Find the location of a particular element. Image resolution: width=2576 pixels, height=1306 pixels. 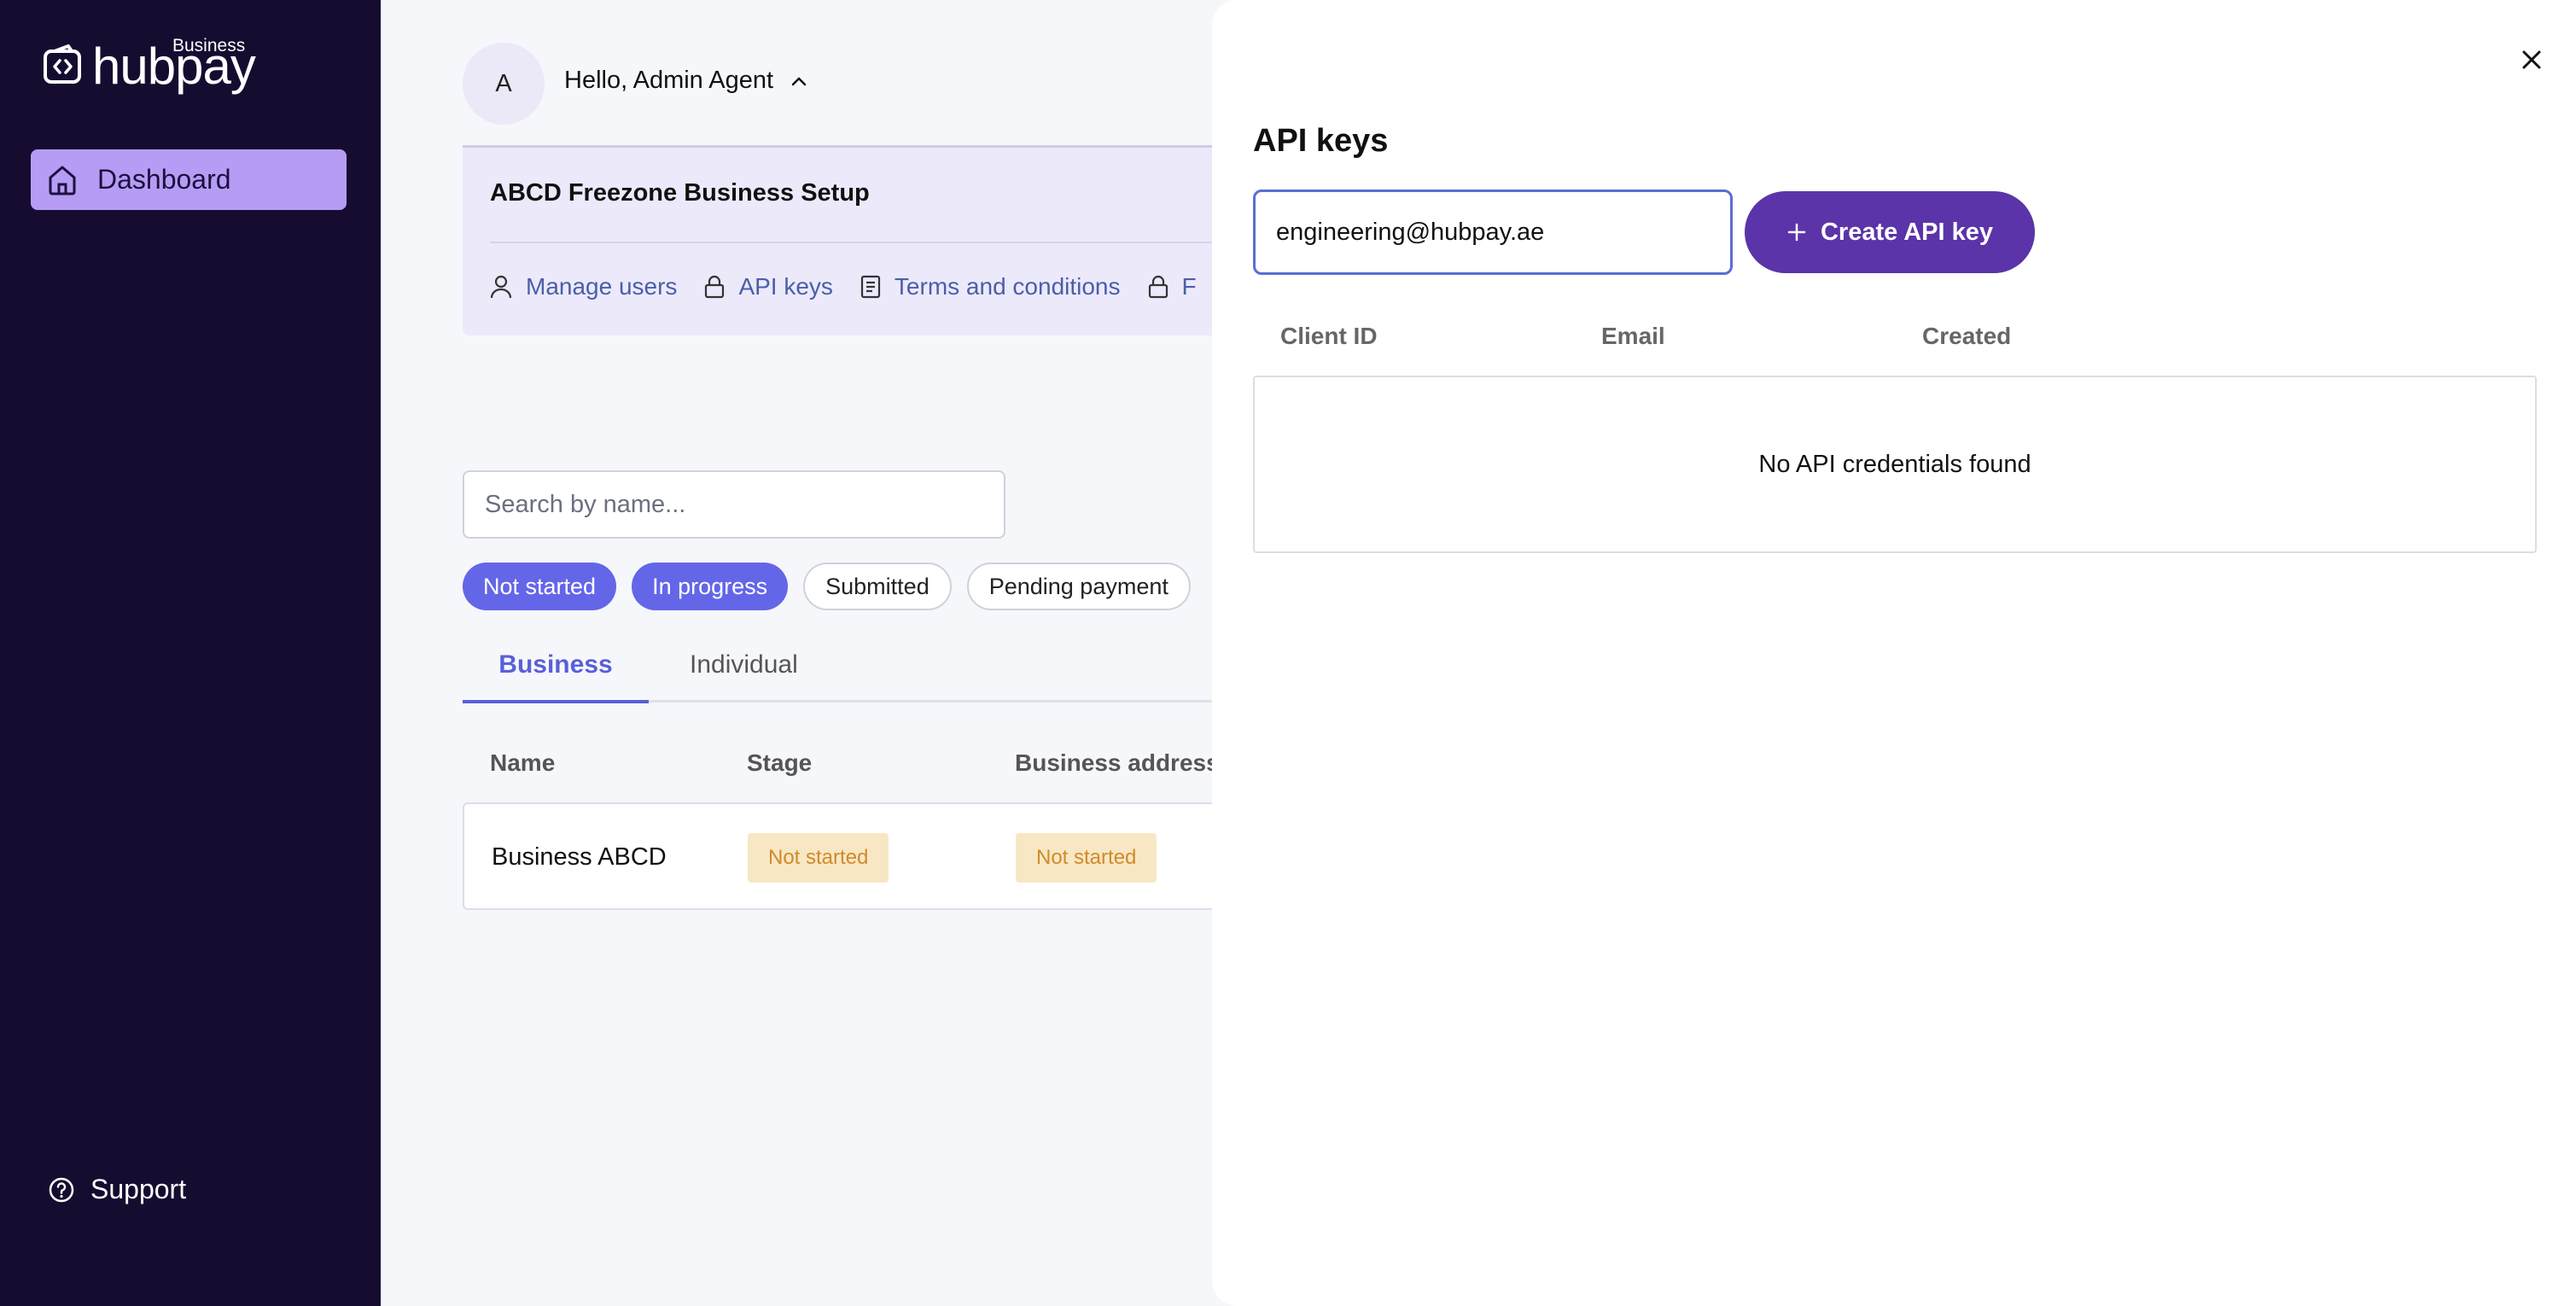

home-icon is located at coordinates (62, 180).